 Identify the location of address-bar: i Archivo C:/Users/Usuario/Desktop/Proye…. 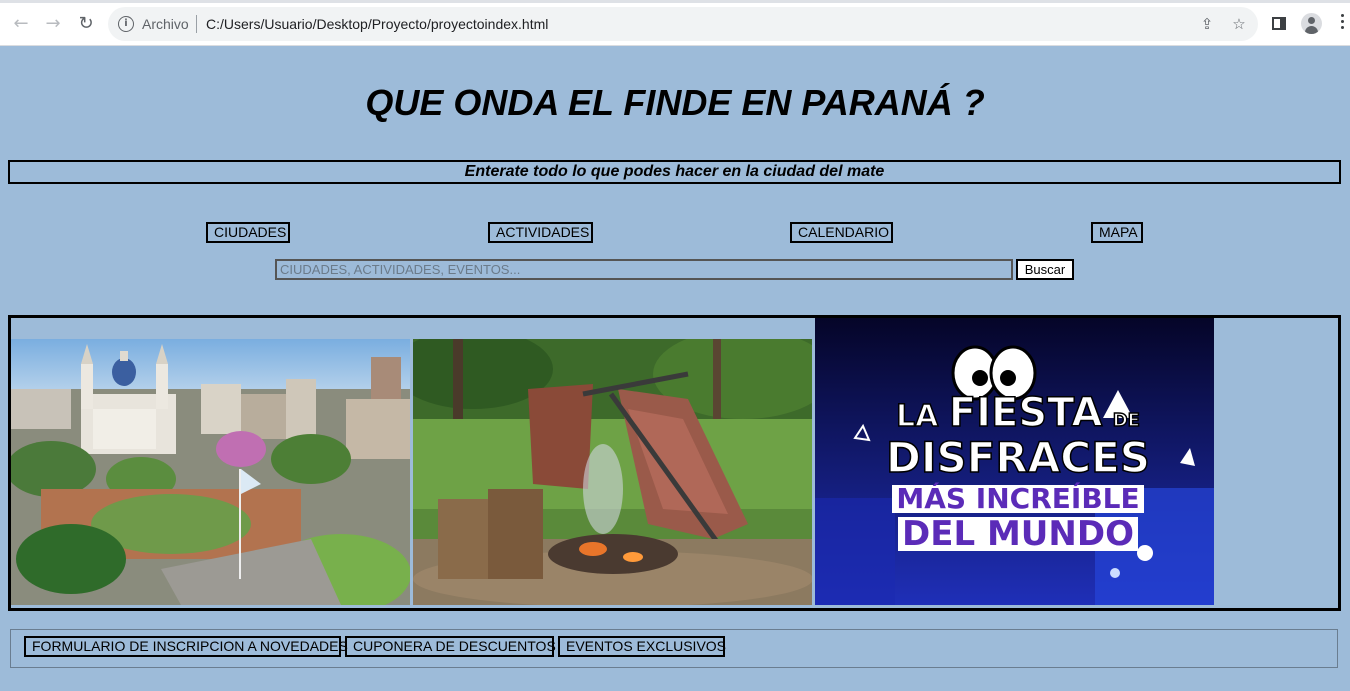
(683, 24).